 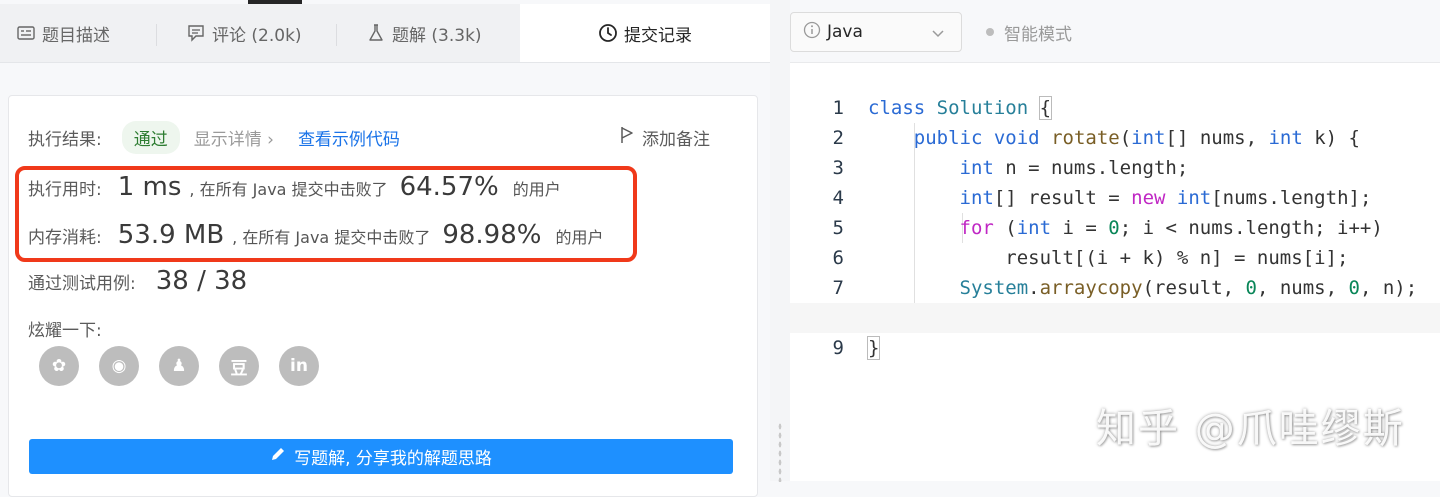 What do you see at coordinates (393, 459) in the screenshot?
I see `write-solution-label: 写题解, 分享我的解题思路` at bounding box center [393, 459].